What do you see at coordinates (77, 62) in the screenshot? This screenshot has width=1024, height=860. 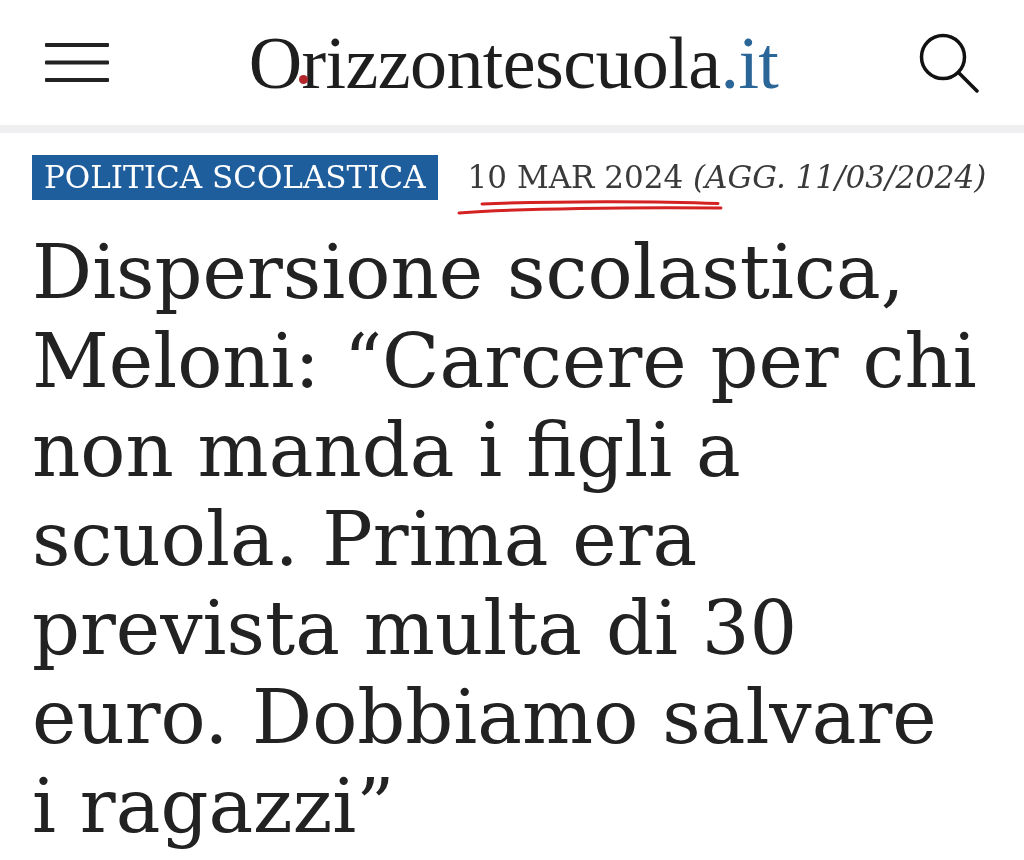 I see `menu-icon` at bounding box center [77, 62].